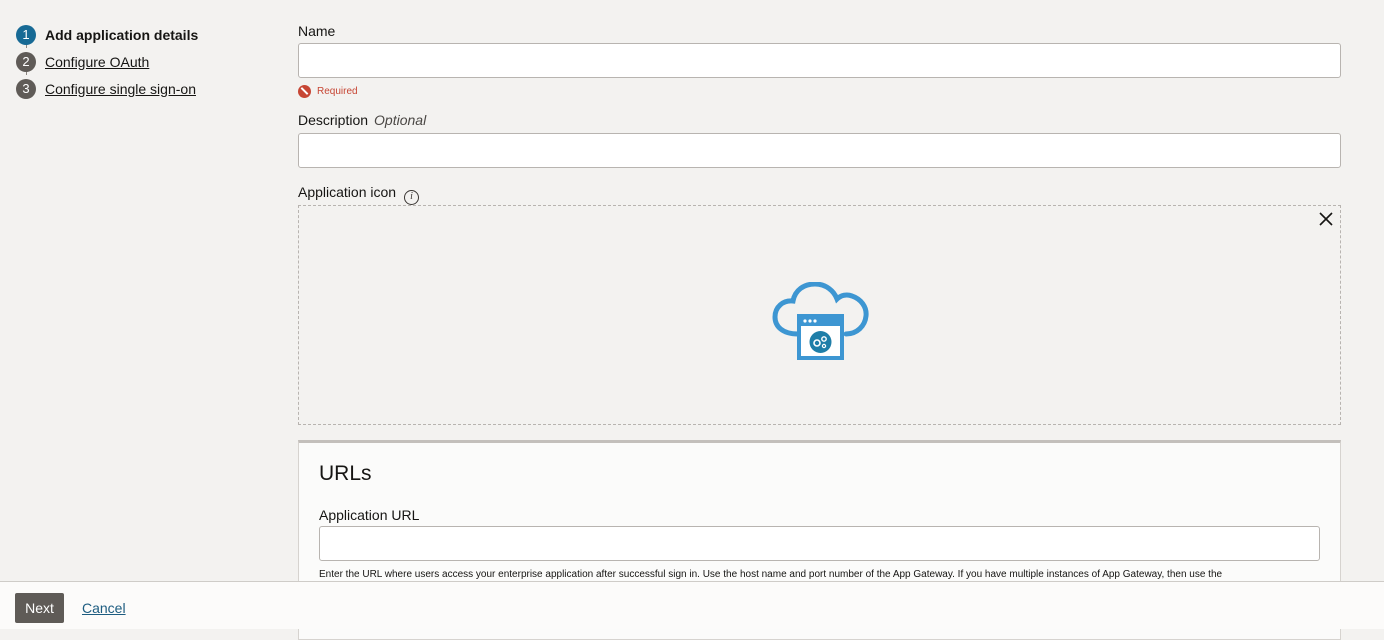 The image size is (1384, 640). What do you see at coordinates (345, 473) in the screenshot?
I see `urls-title: URLs` at bounding box center [345, 473].